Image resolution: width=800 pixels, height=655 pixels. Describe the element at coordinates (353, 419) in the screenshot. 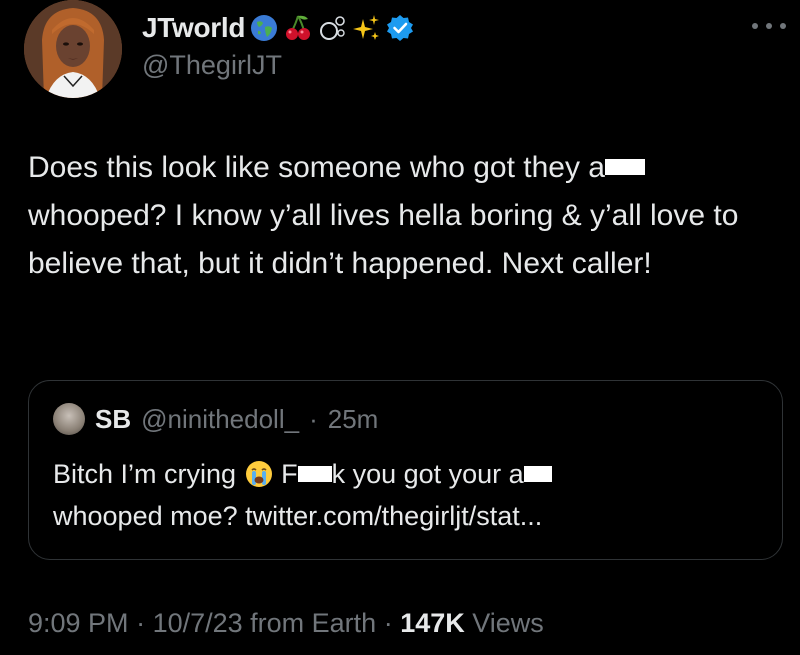

I see `quoted-tweet-time: 25m` at that location.